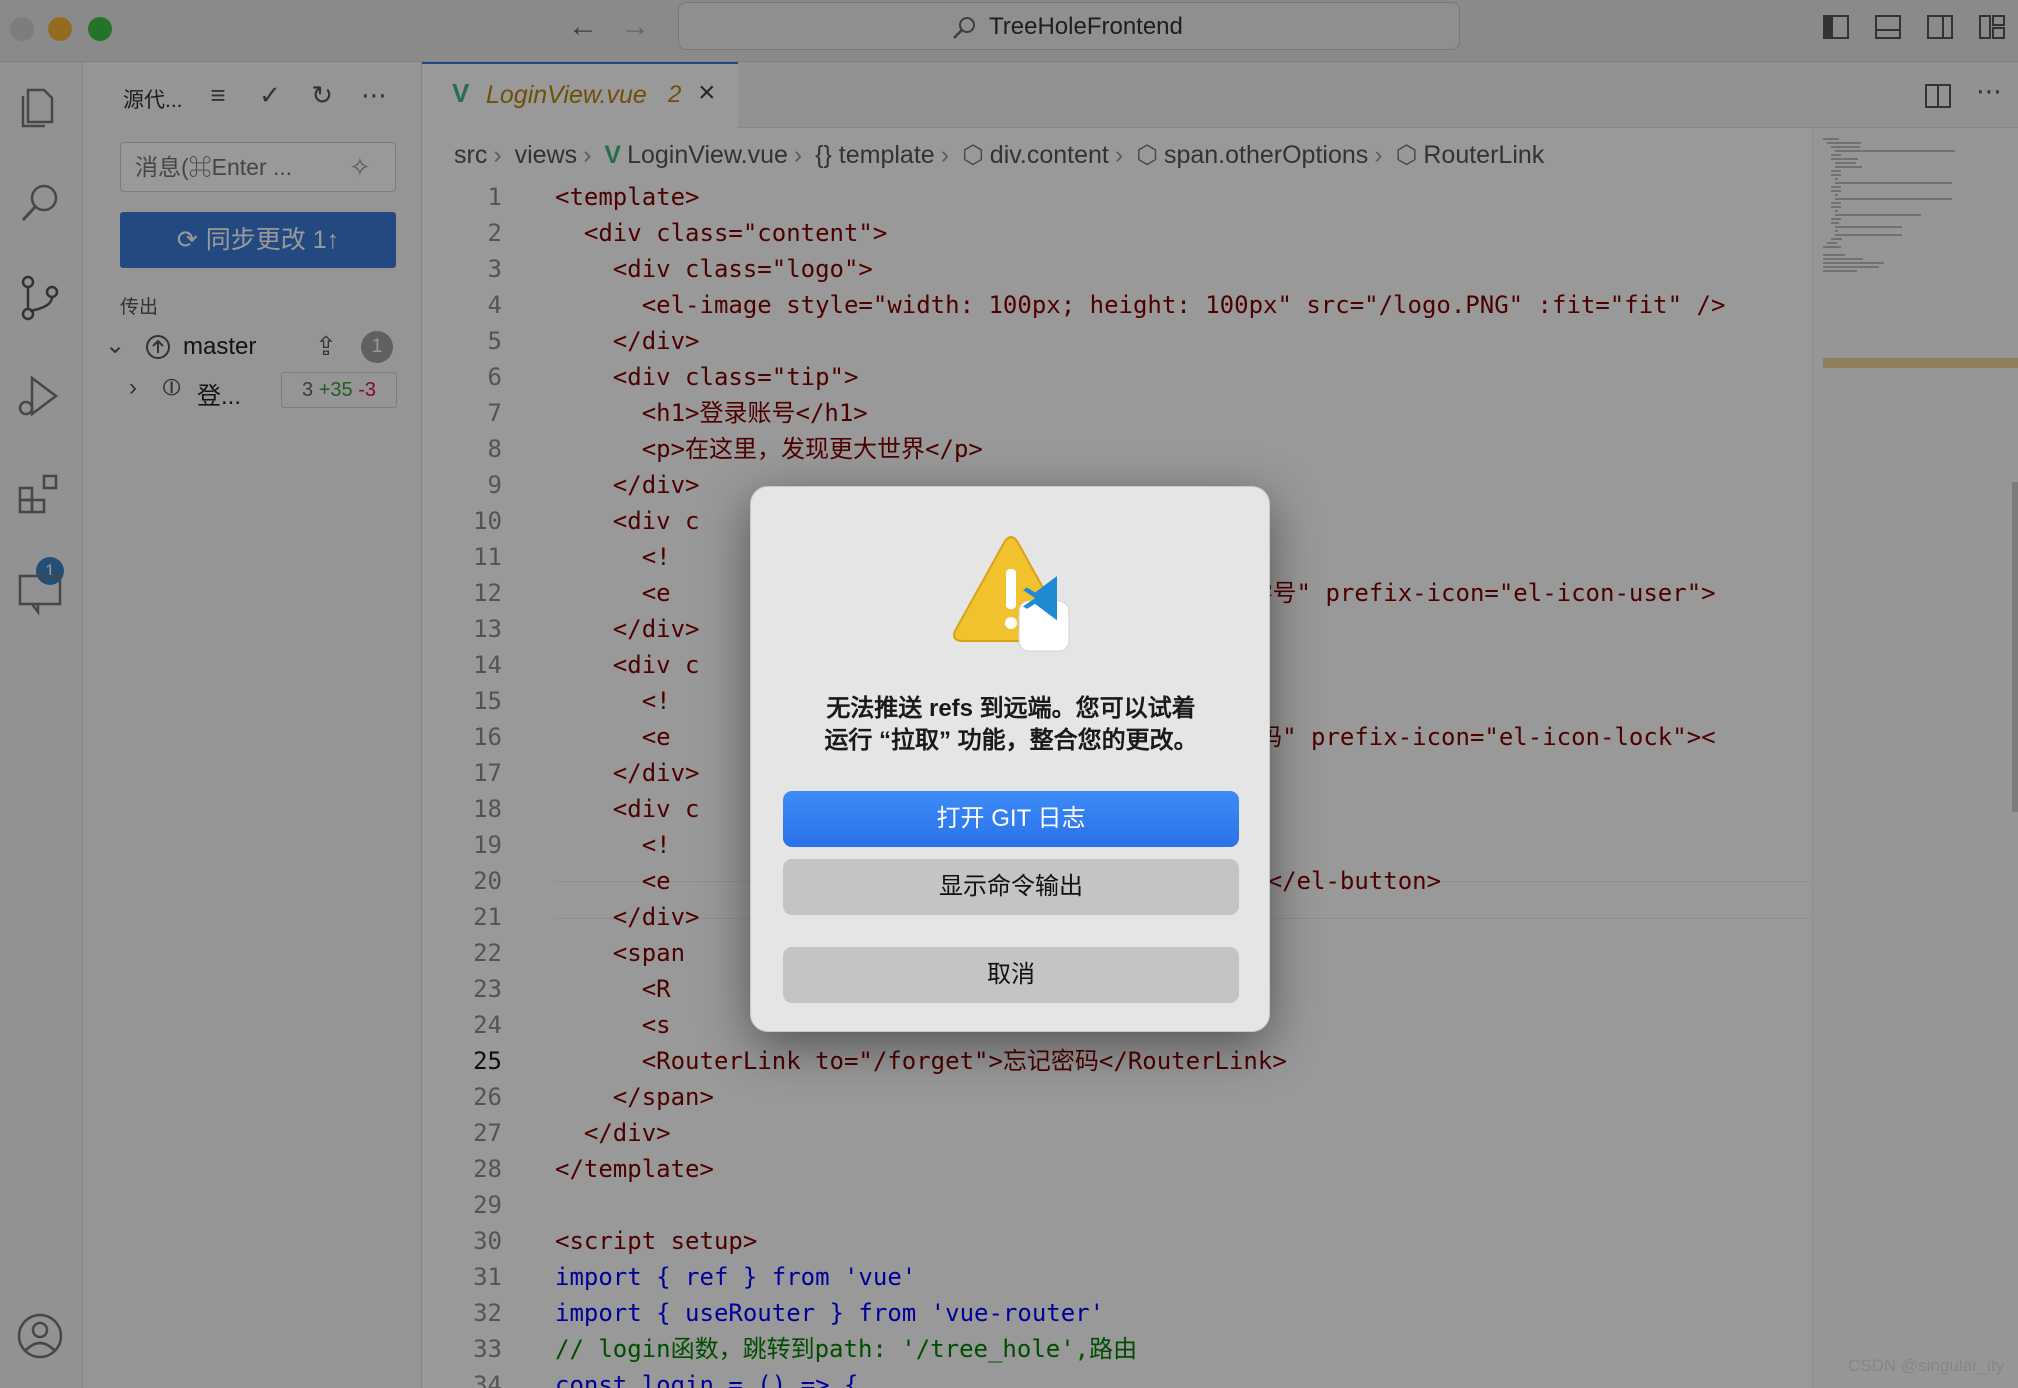 This screenshot has height=1388, width=2018. Describe the element at coordinates (1011, 740) in the screenshot. I see `dialog-message-line2: 运行 “拉取” 功能，整合您的更改。` at that location.